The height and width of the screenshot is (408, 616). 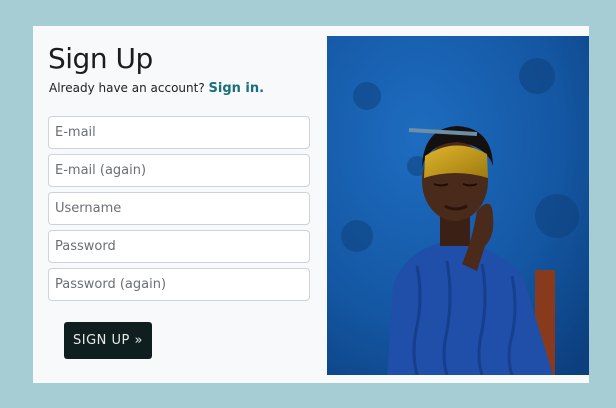 I want to click on signup-button: SIGN UP », so click(x=108, y=340).